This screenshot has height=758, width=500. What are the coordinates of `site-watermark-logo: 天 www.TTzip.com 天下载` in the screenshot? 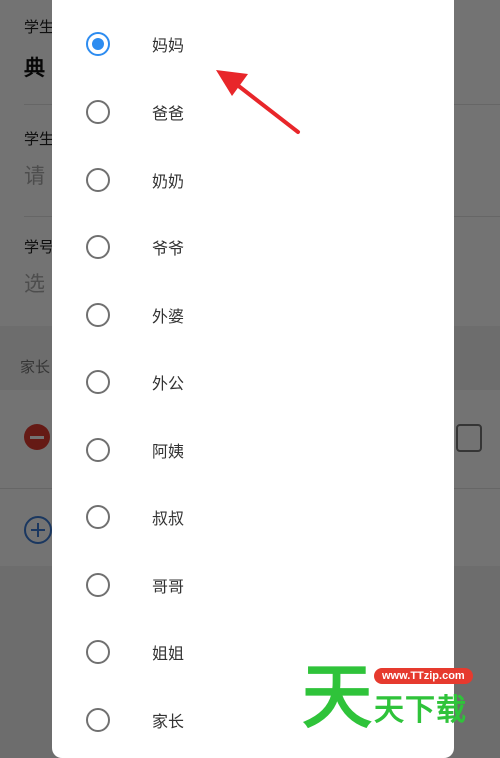 It's located at (399, 710).